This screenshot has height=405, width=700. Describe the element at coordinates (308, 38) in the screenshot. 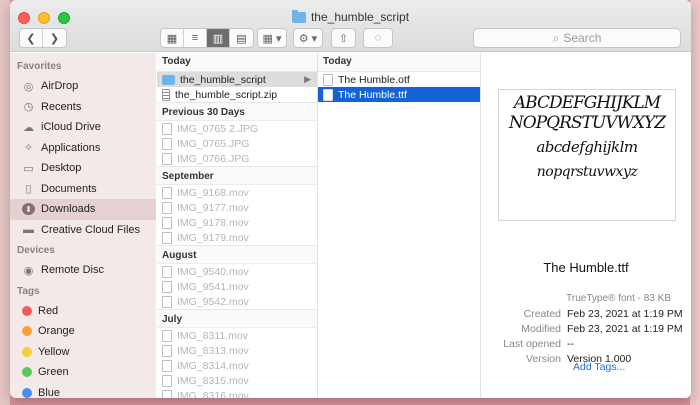

I see `action-button: ⚙ ▾` at that location.